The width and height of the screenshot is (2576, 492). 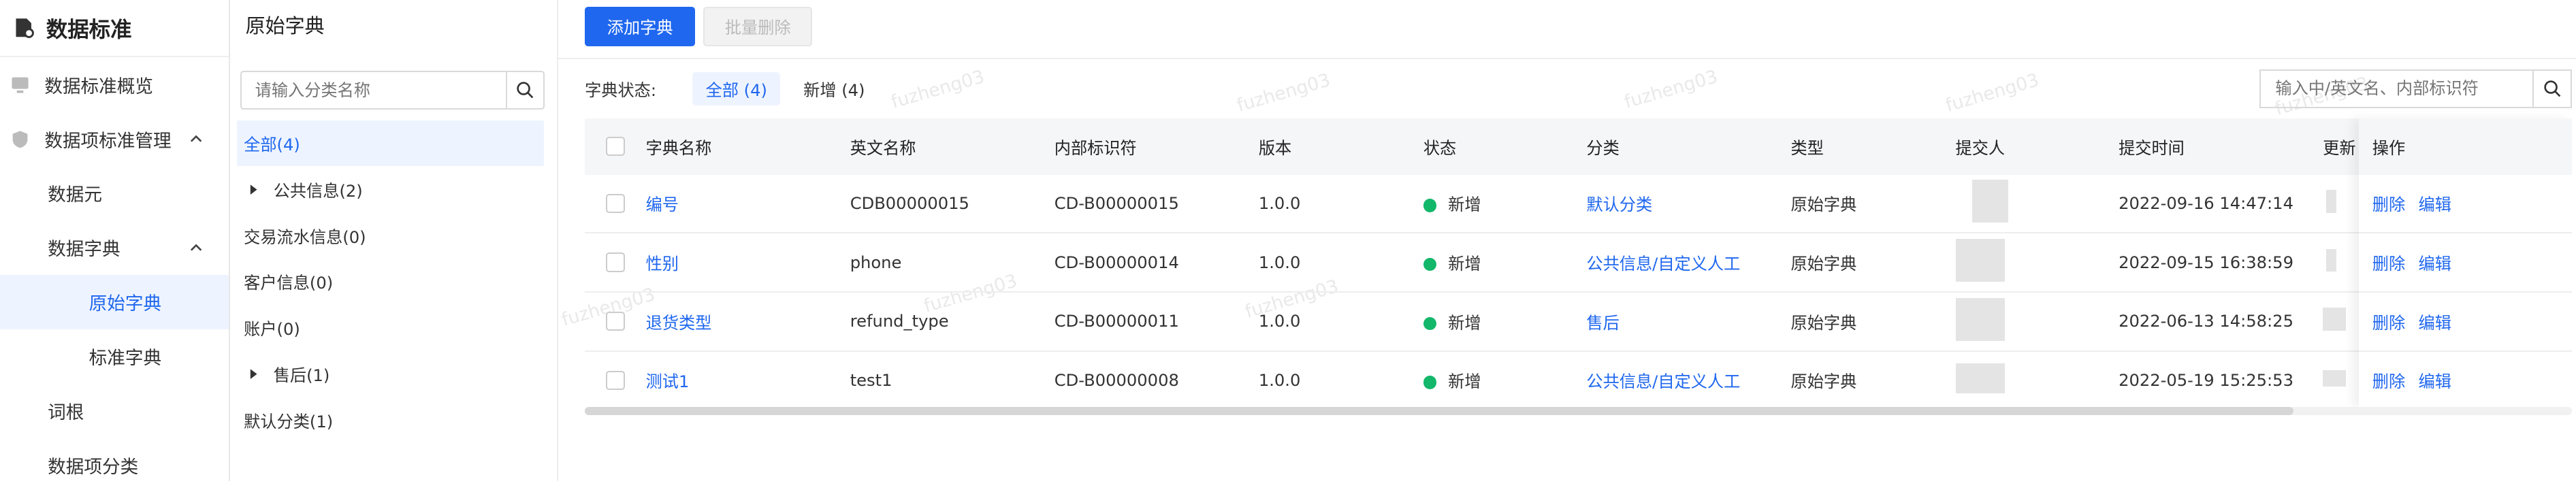 I want to click on sidebar-item-overview: 数据标准概览, so click(x=115, y=84).